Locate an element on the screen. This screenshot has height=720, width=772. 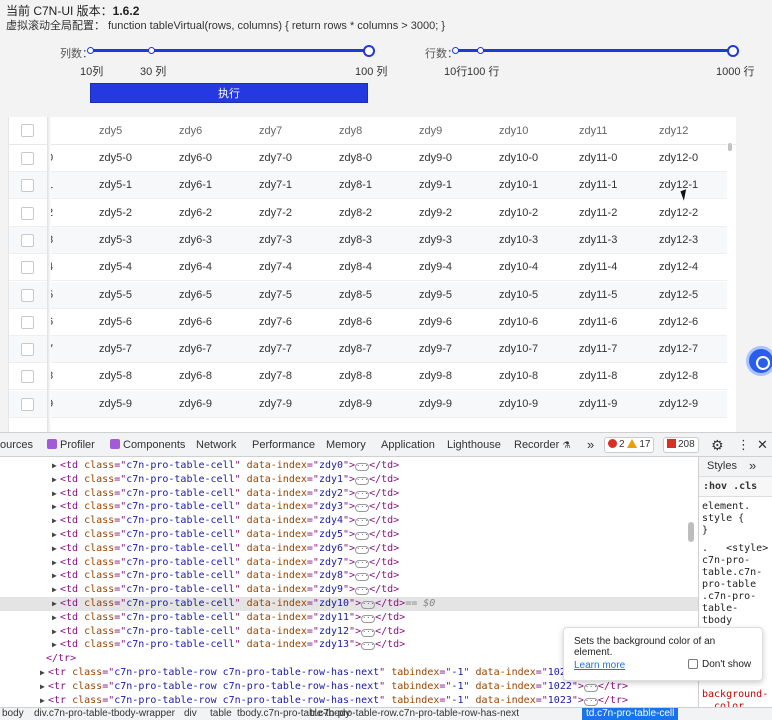
table-cell: zdy6-9 is located at coordinates (195, 404).